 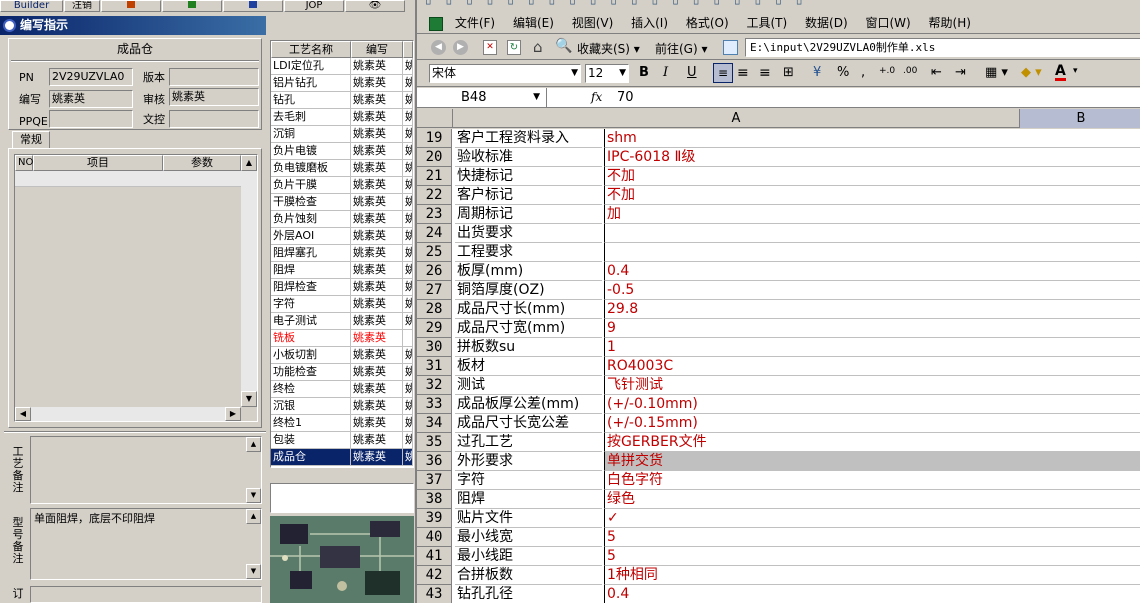 What do you see at coordinates (342, 83) in the screenshot?
I see `process-row: 铝片钻孔姚素英姚` at bounding box center [342, 83].